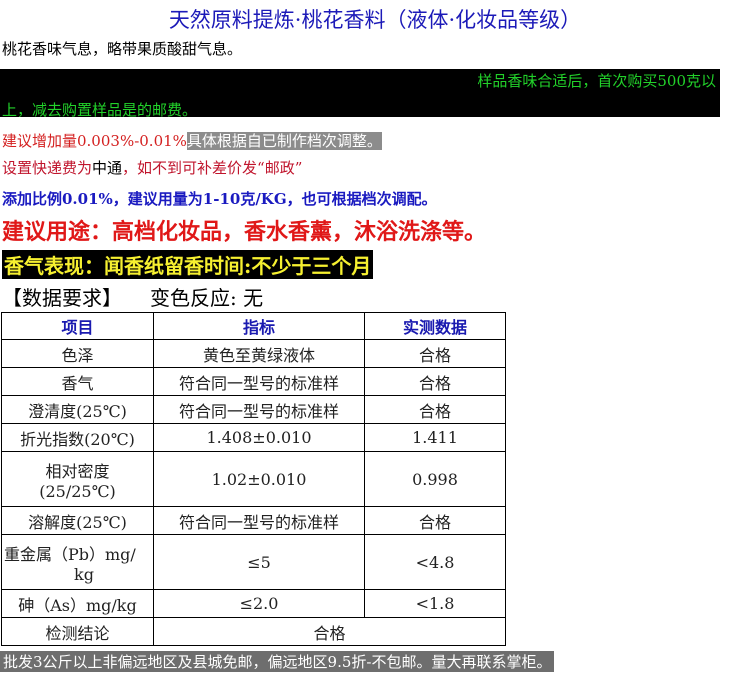 The width and height of the screenshot is (750, 677). I want to click on row-result: <4.8, so click(435, 562).